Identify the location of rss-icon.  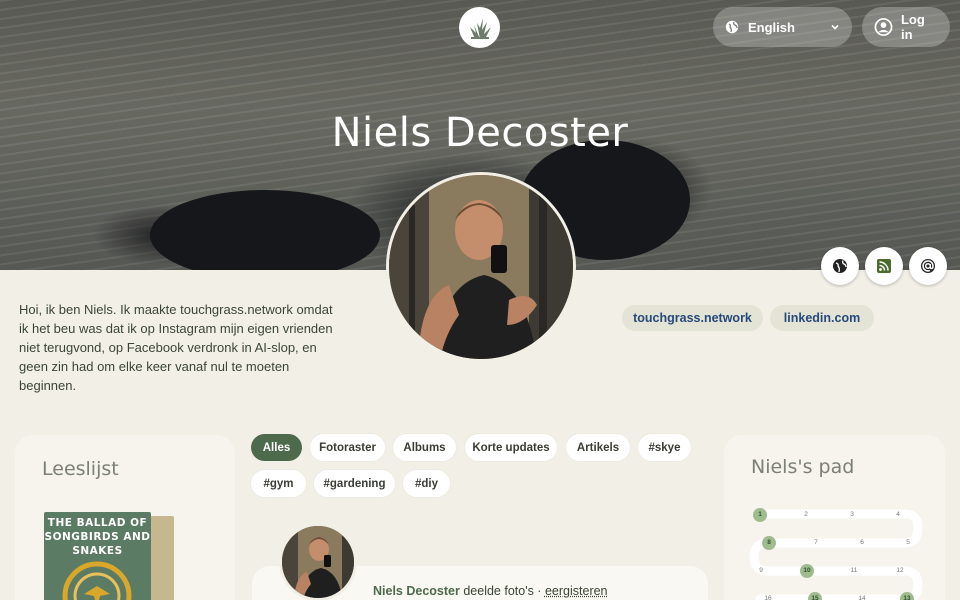
(884, 266).